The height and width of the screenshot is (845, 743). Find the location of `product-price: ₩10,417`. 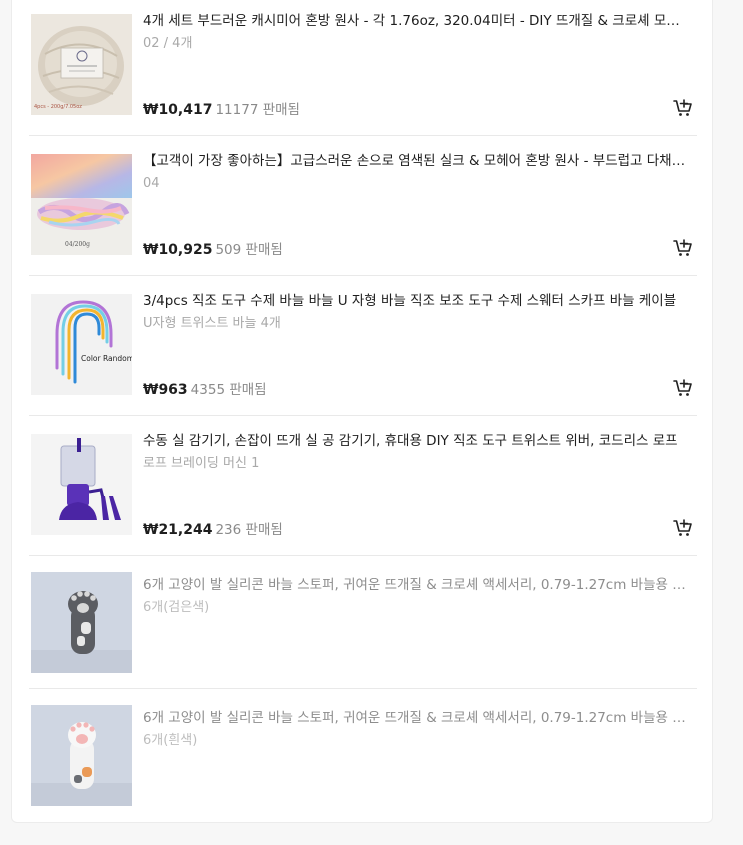

product-price: ₩10,417 is located at coordinates (178, 110).